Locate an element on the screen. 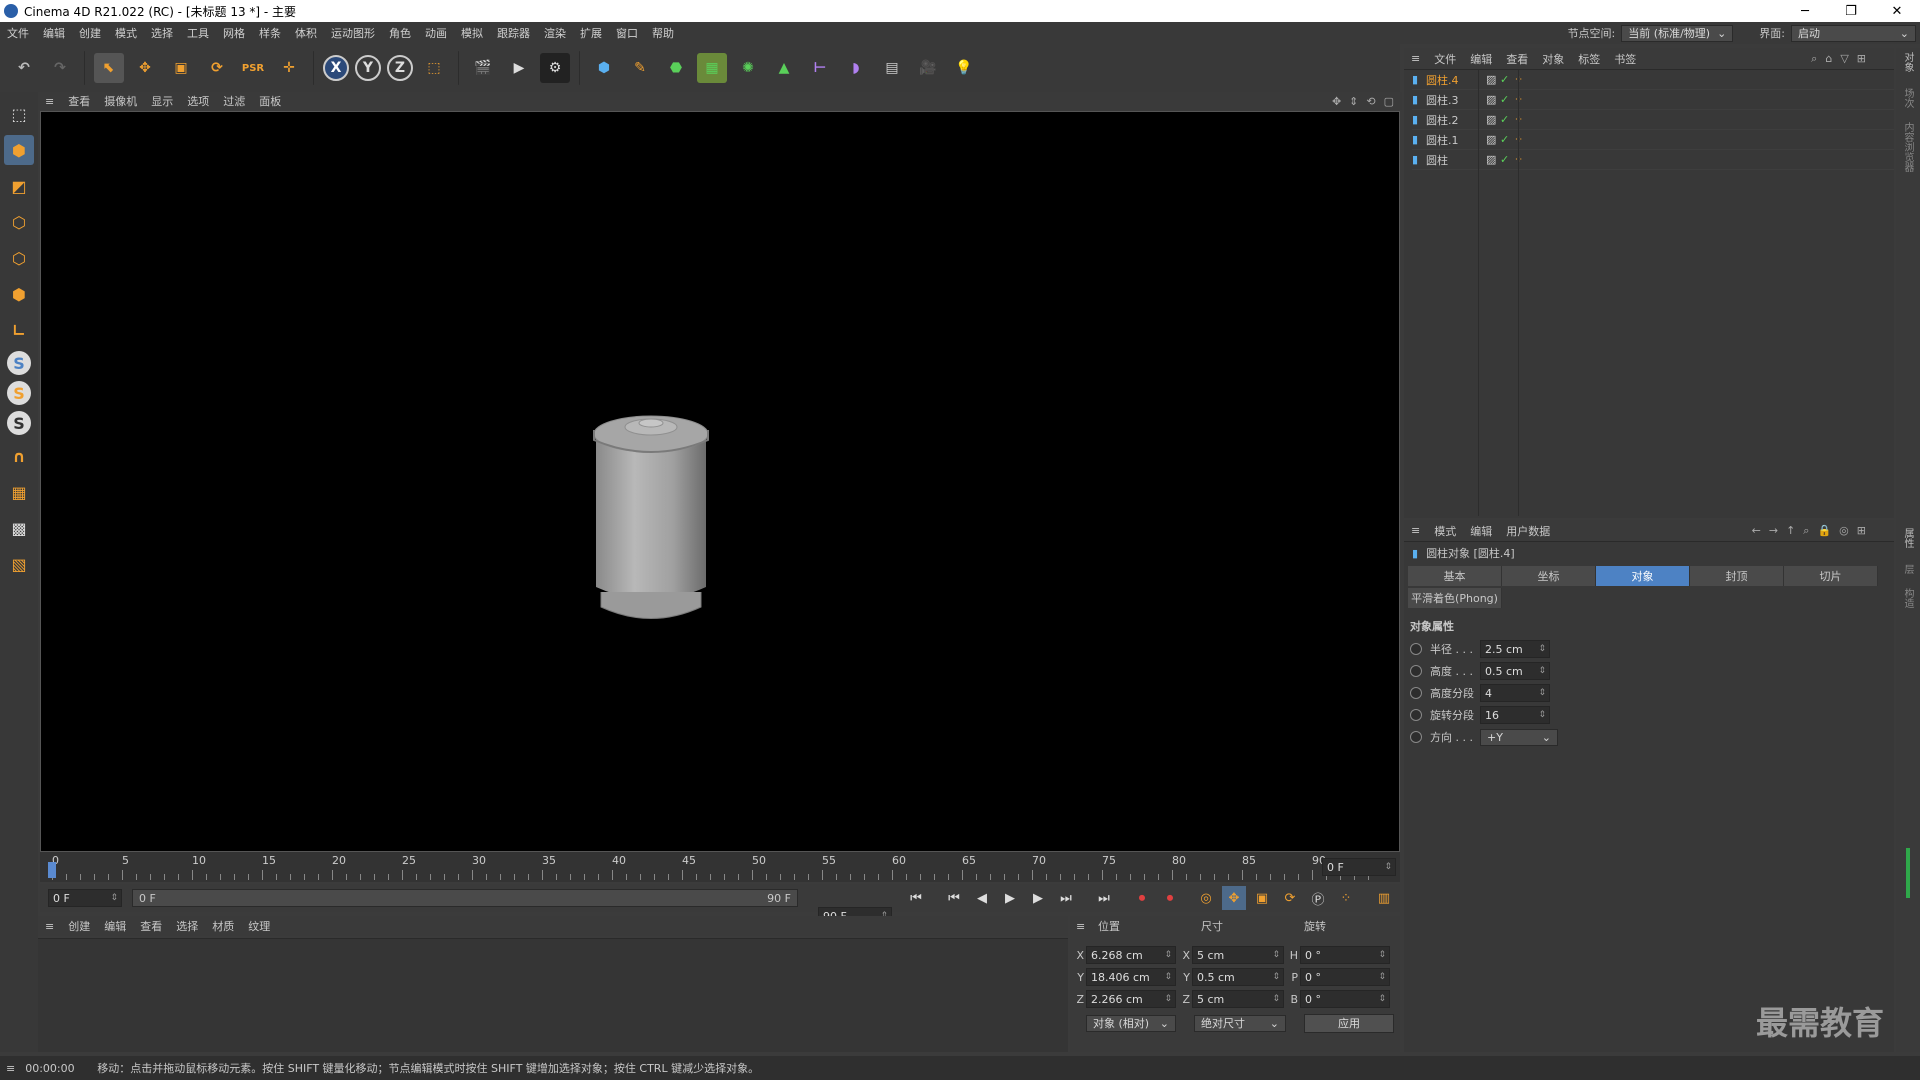  camera-icon: 🎥 is located at coordinates (928, 68).